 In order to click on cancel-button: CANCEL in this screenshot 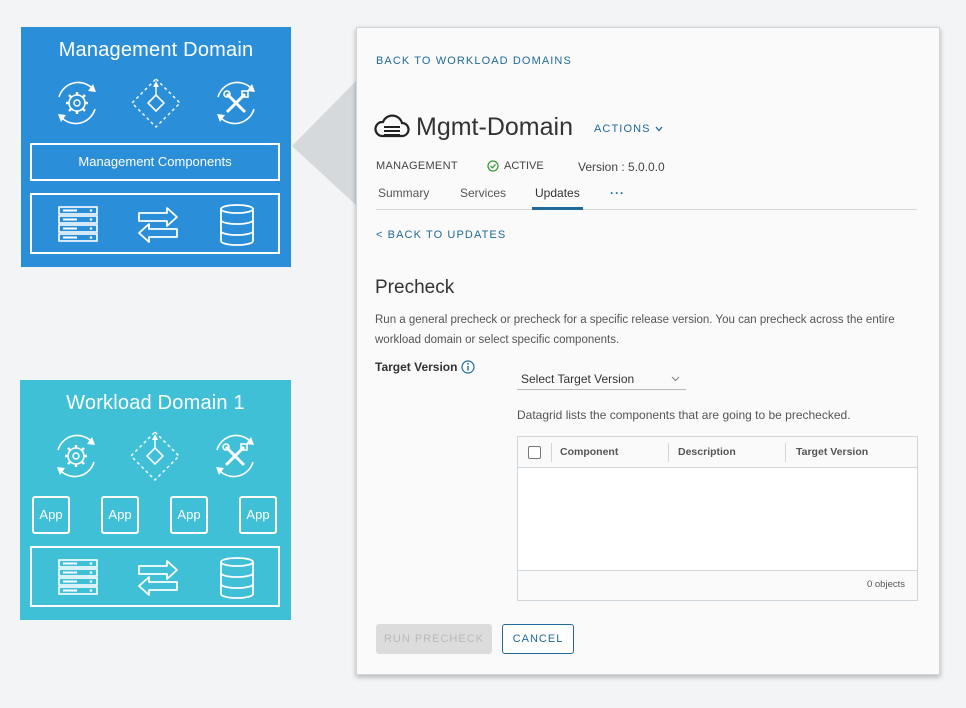, I will do `click(538, 639)`.